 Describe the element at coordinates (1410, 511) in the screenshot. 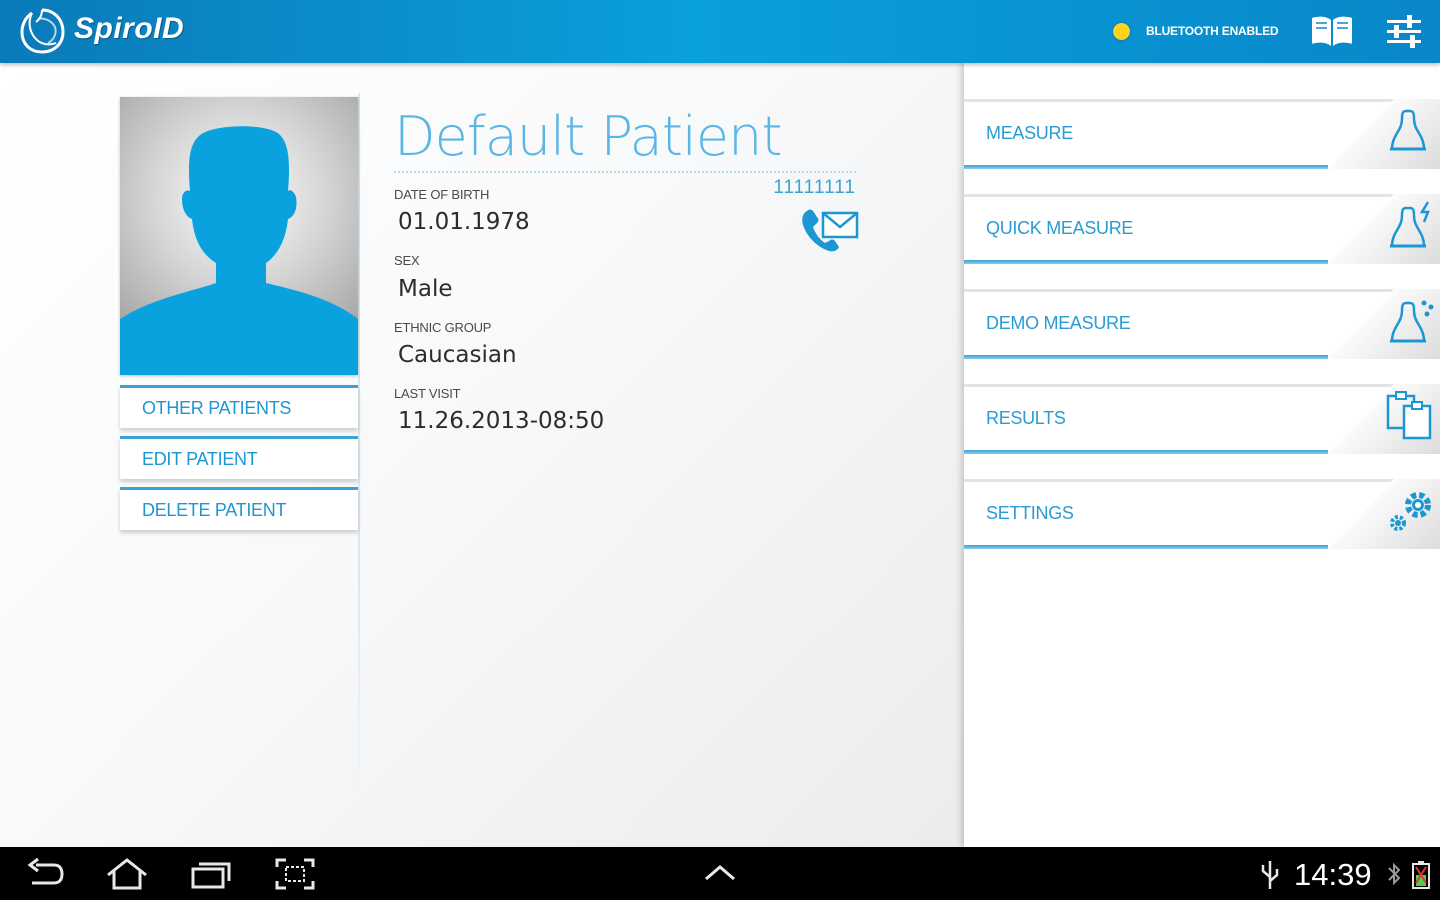

I see `gears-icon` at that location.